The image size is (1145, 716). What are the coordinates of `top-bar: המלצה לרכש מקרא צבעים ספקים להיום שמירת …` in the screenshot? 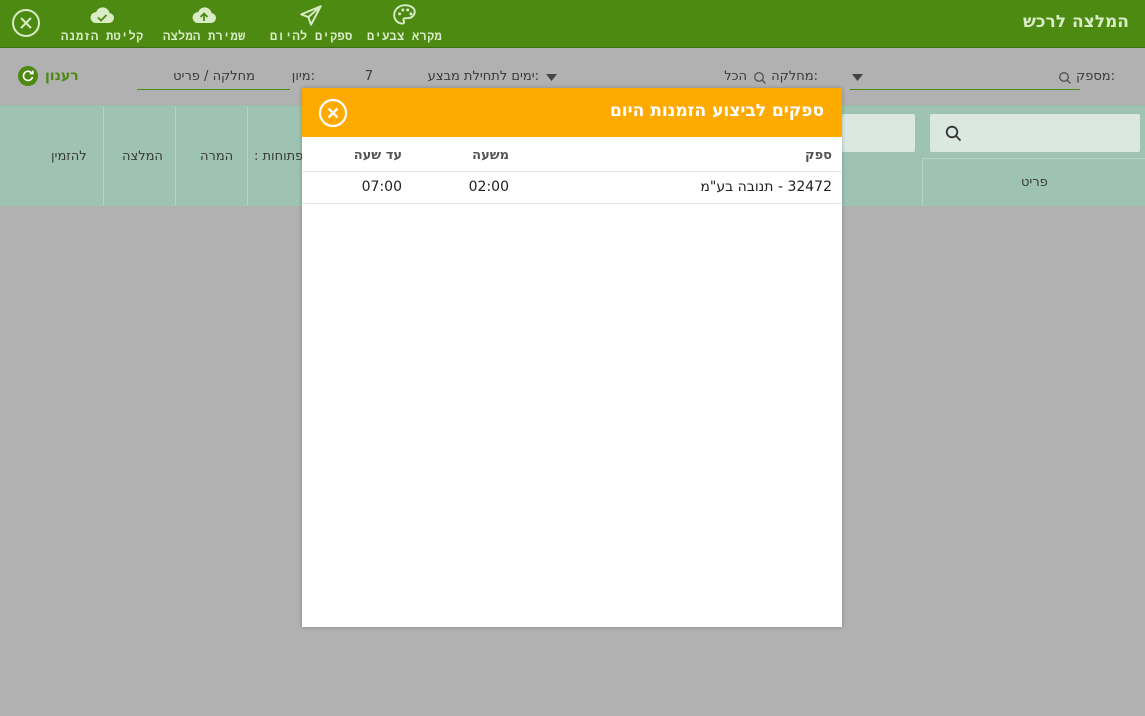 It's located at (572, 24).